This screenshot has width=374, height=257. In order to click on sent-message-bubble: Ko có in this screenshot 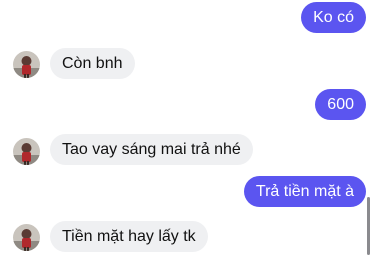, I will do `click(333, 17)`.